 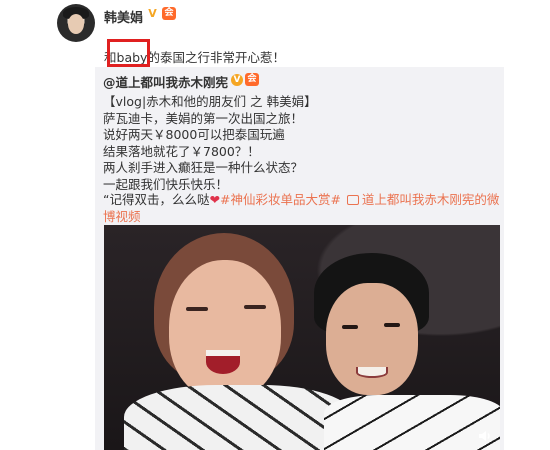 What do you see at coordinates (280, 199) in the screenshot?
I see `topic-link: #神仙彩妆单品大赏#` at bounding box center [280, 199].